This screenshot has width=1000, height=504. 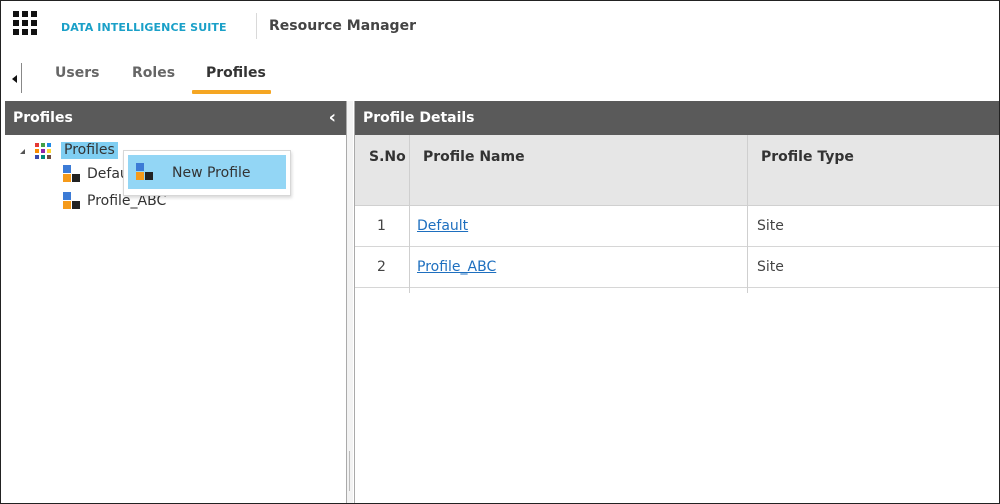 I want to click on context-menu-new-profile: New Profile, so click(x=207, y=172).